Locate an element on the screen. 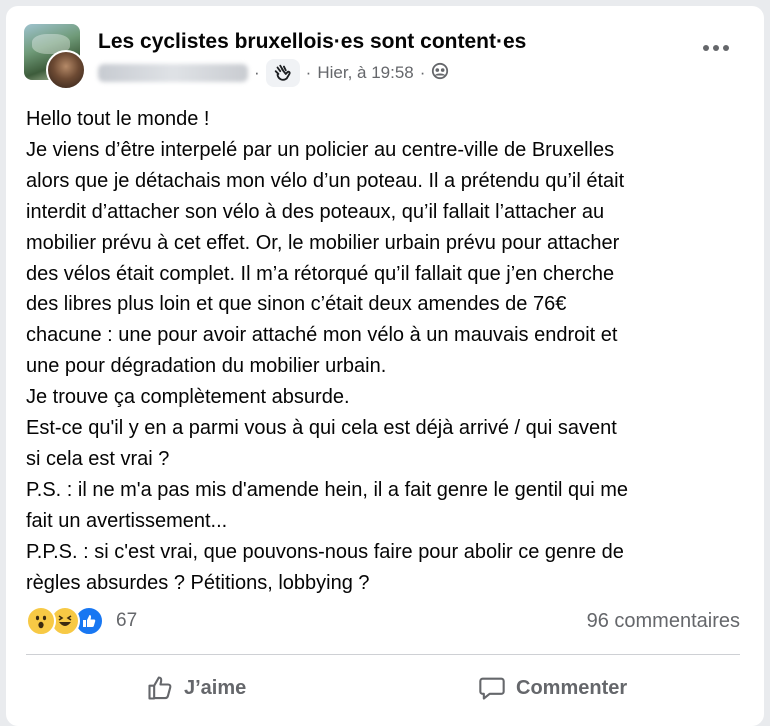  post-line: Hello tout le monde ! is located at coordinates (118, 119).